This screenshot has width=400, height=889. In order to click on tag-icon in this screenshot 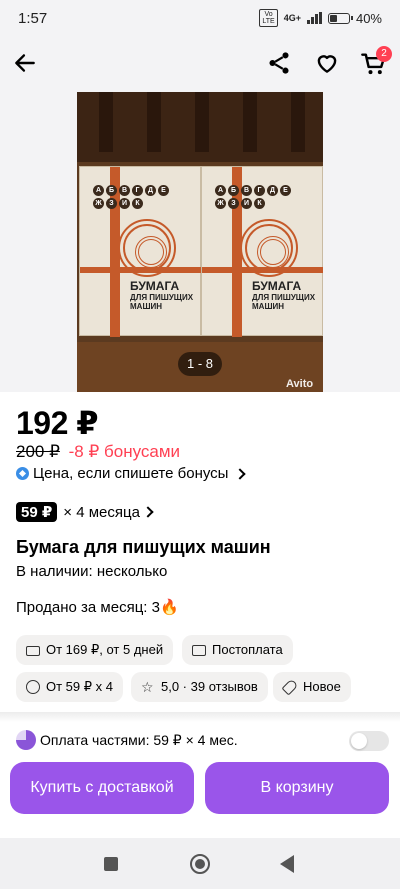, I will do `click(290, 687)`.